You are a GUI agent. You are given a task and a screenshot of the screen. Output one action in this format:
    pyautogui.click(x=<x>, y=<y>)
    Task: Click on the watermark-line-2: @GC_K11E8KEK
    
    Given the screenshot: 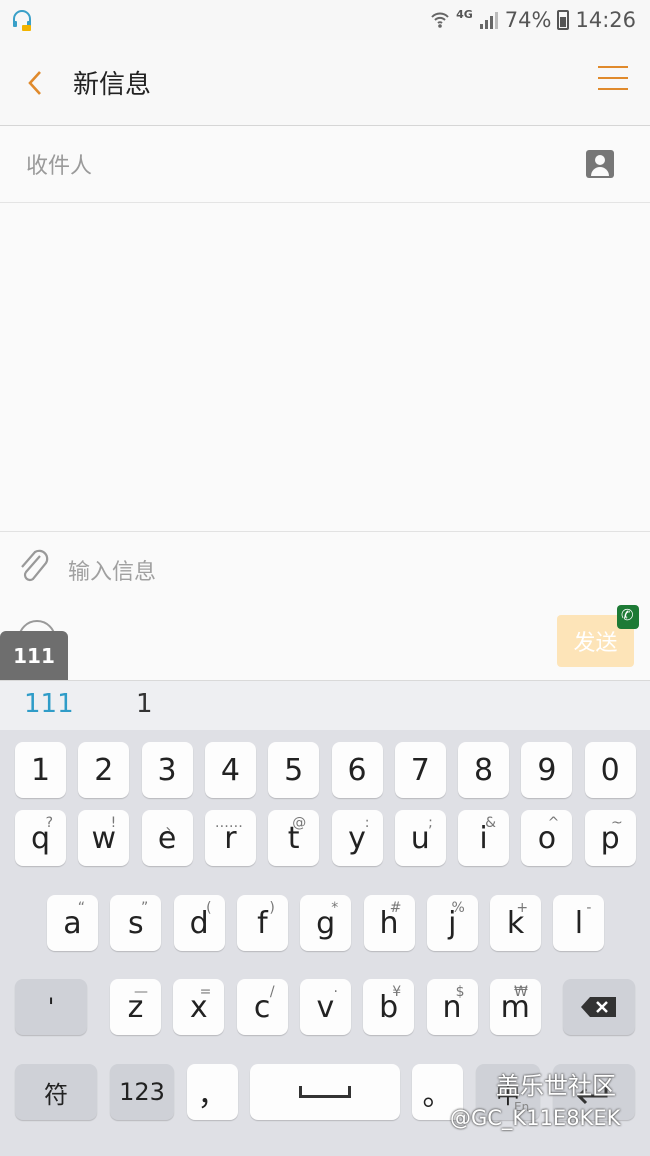 What is the action you would take?
    pyautogui.click(x=535, y=1118)
    